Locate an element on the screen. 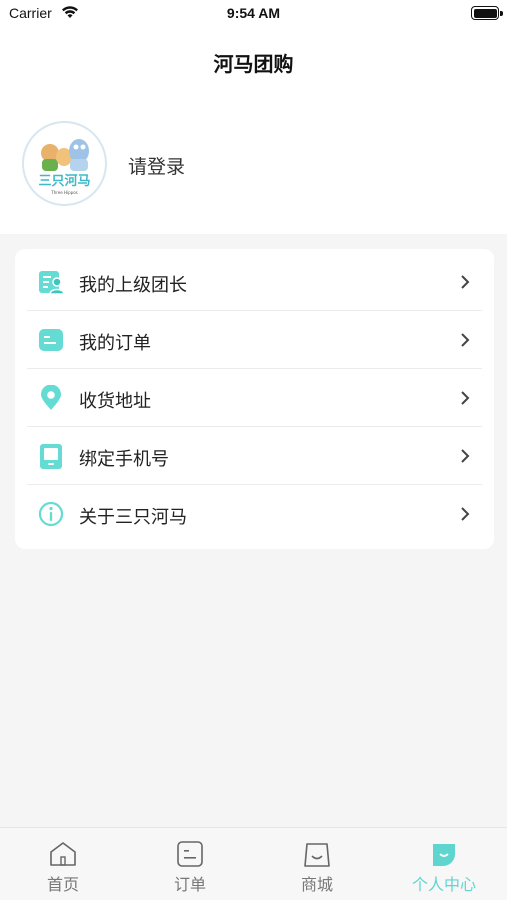  tab-orders: 订单 is located at coordinates (190, 864).